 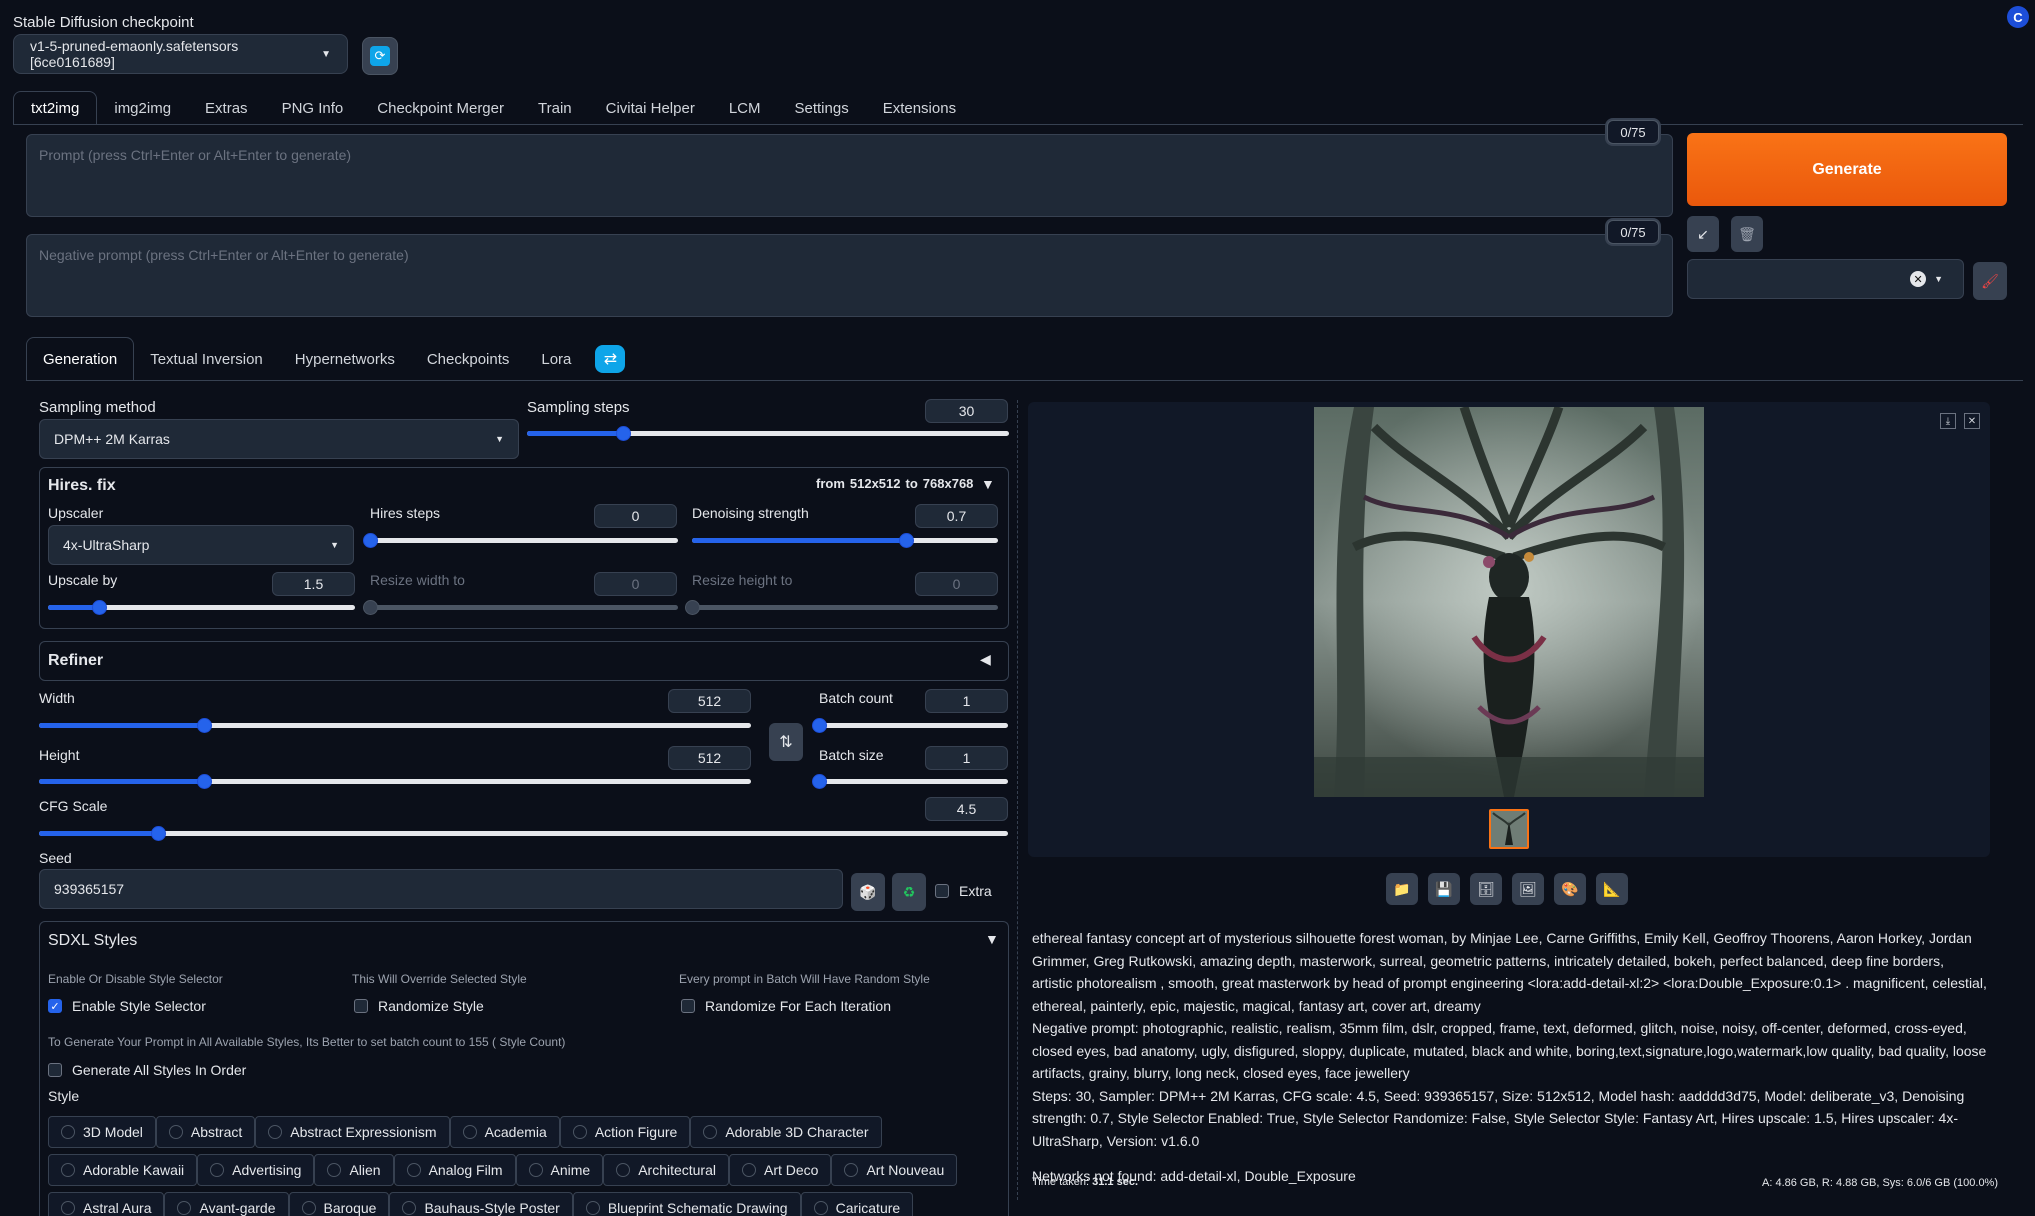 What do you see at coordinates (504, 1132) in the screenshot?
I see `style-option: Academia` at bounding box center [504, 1132].